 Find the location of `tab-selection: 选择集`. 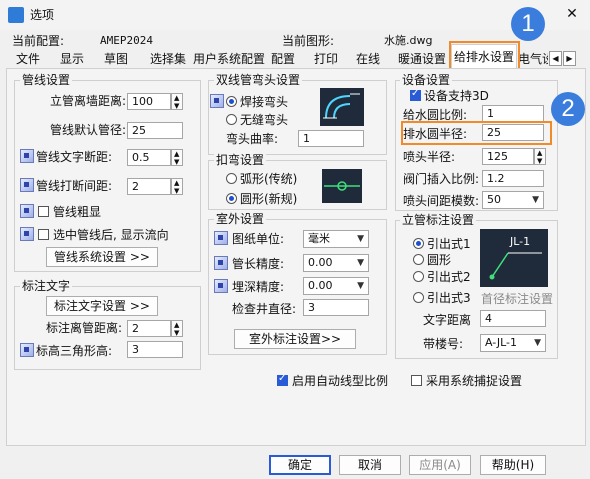

tab-selection: 选择集 is located at coordinates (168, 59).